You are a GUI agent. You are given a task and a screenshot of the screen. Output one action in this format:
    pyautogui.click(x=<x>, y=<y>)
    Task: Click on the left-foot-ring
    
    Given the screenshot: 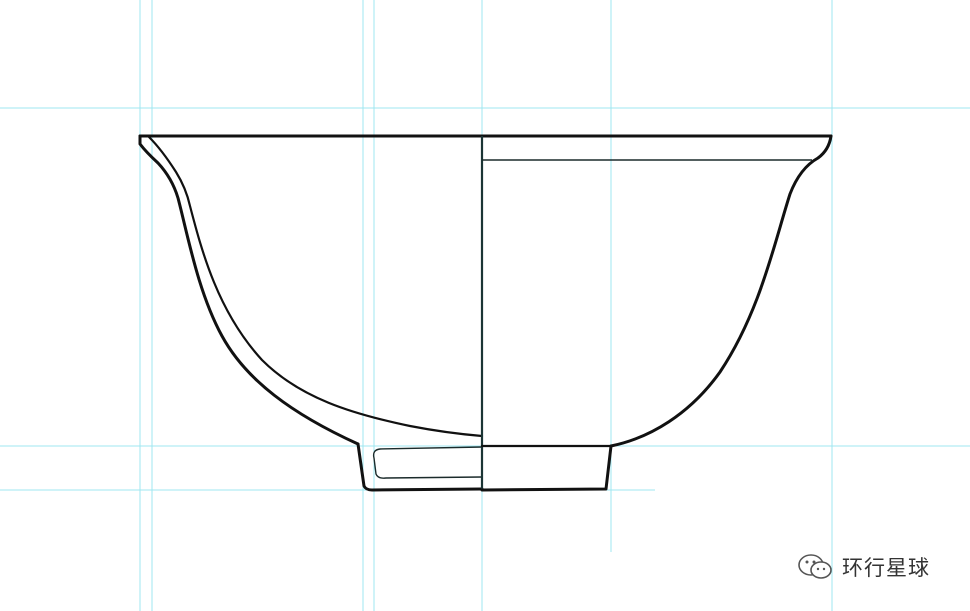 What is the action you would take?
    pyautogui.click(x=420, y=467)
    